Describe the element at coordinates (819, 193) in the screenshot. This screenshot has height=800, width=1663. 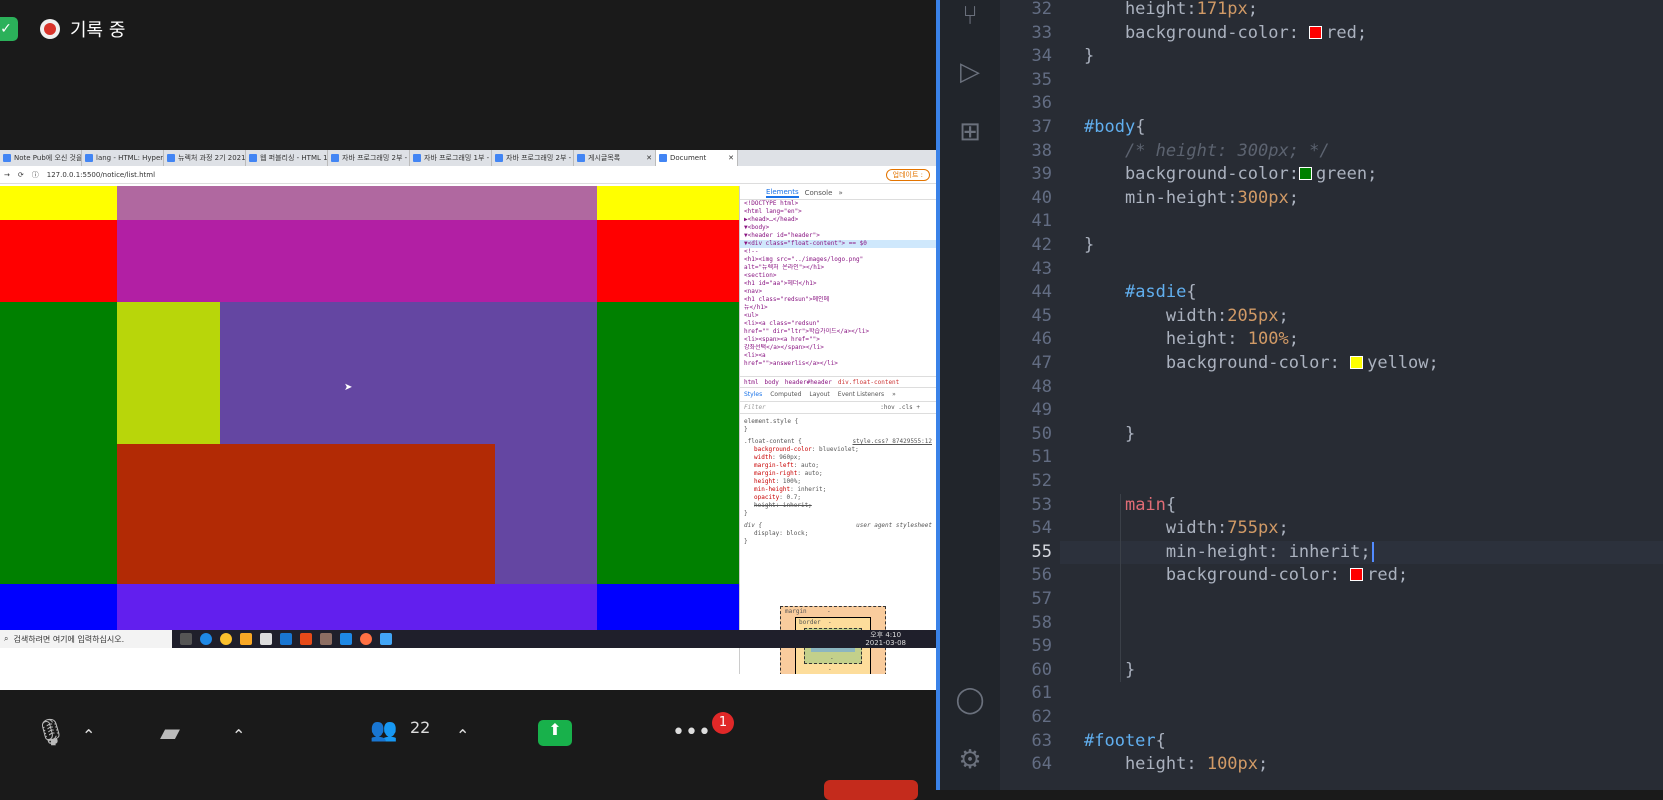
I see `tab-console: Console` at that location.